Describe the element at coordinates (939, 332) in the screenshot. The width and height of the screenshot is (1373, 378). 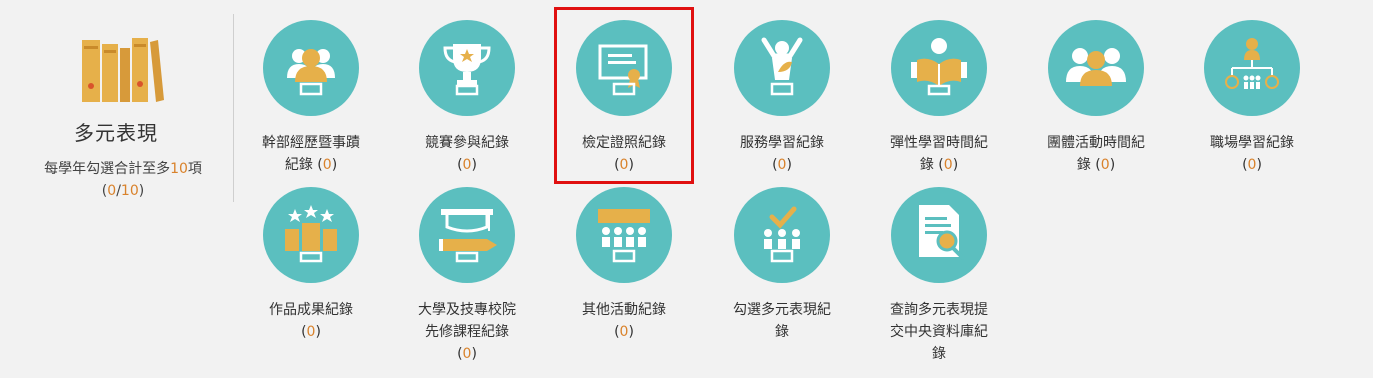
I see `item-label: 查詢多元表現提 交中央資料庫紀 錄` at that location.